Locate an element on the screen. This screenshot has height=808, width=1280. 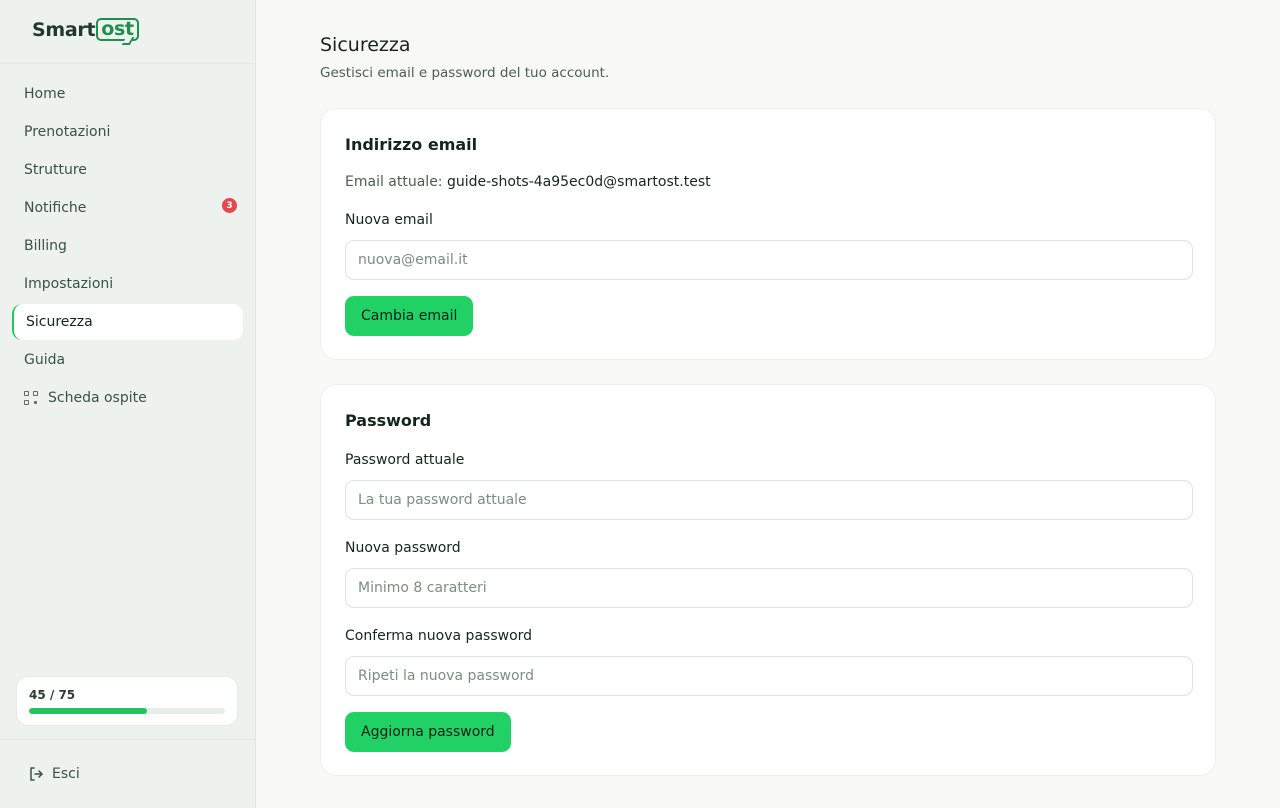
confirm-password-input is located at coordinates (769, 676).